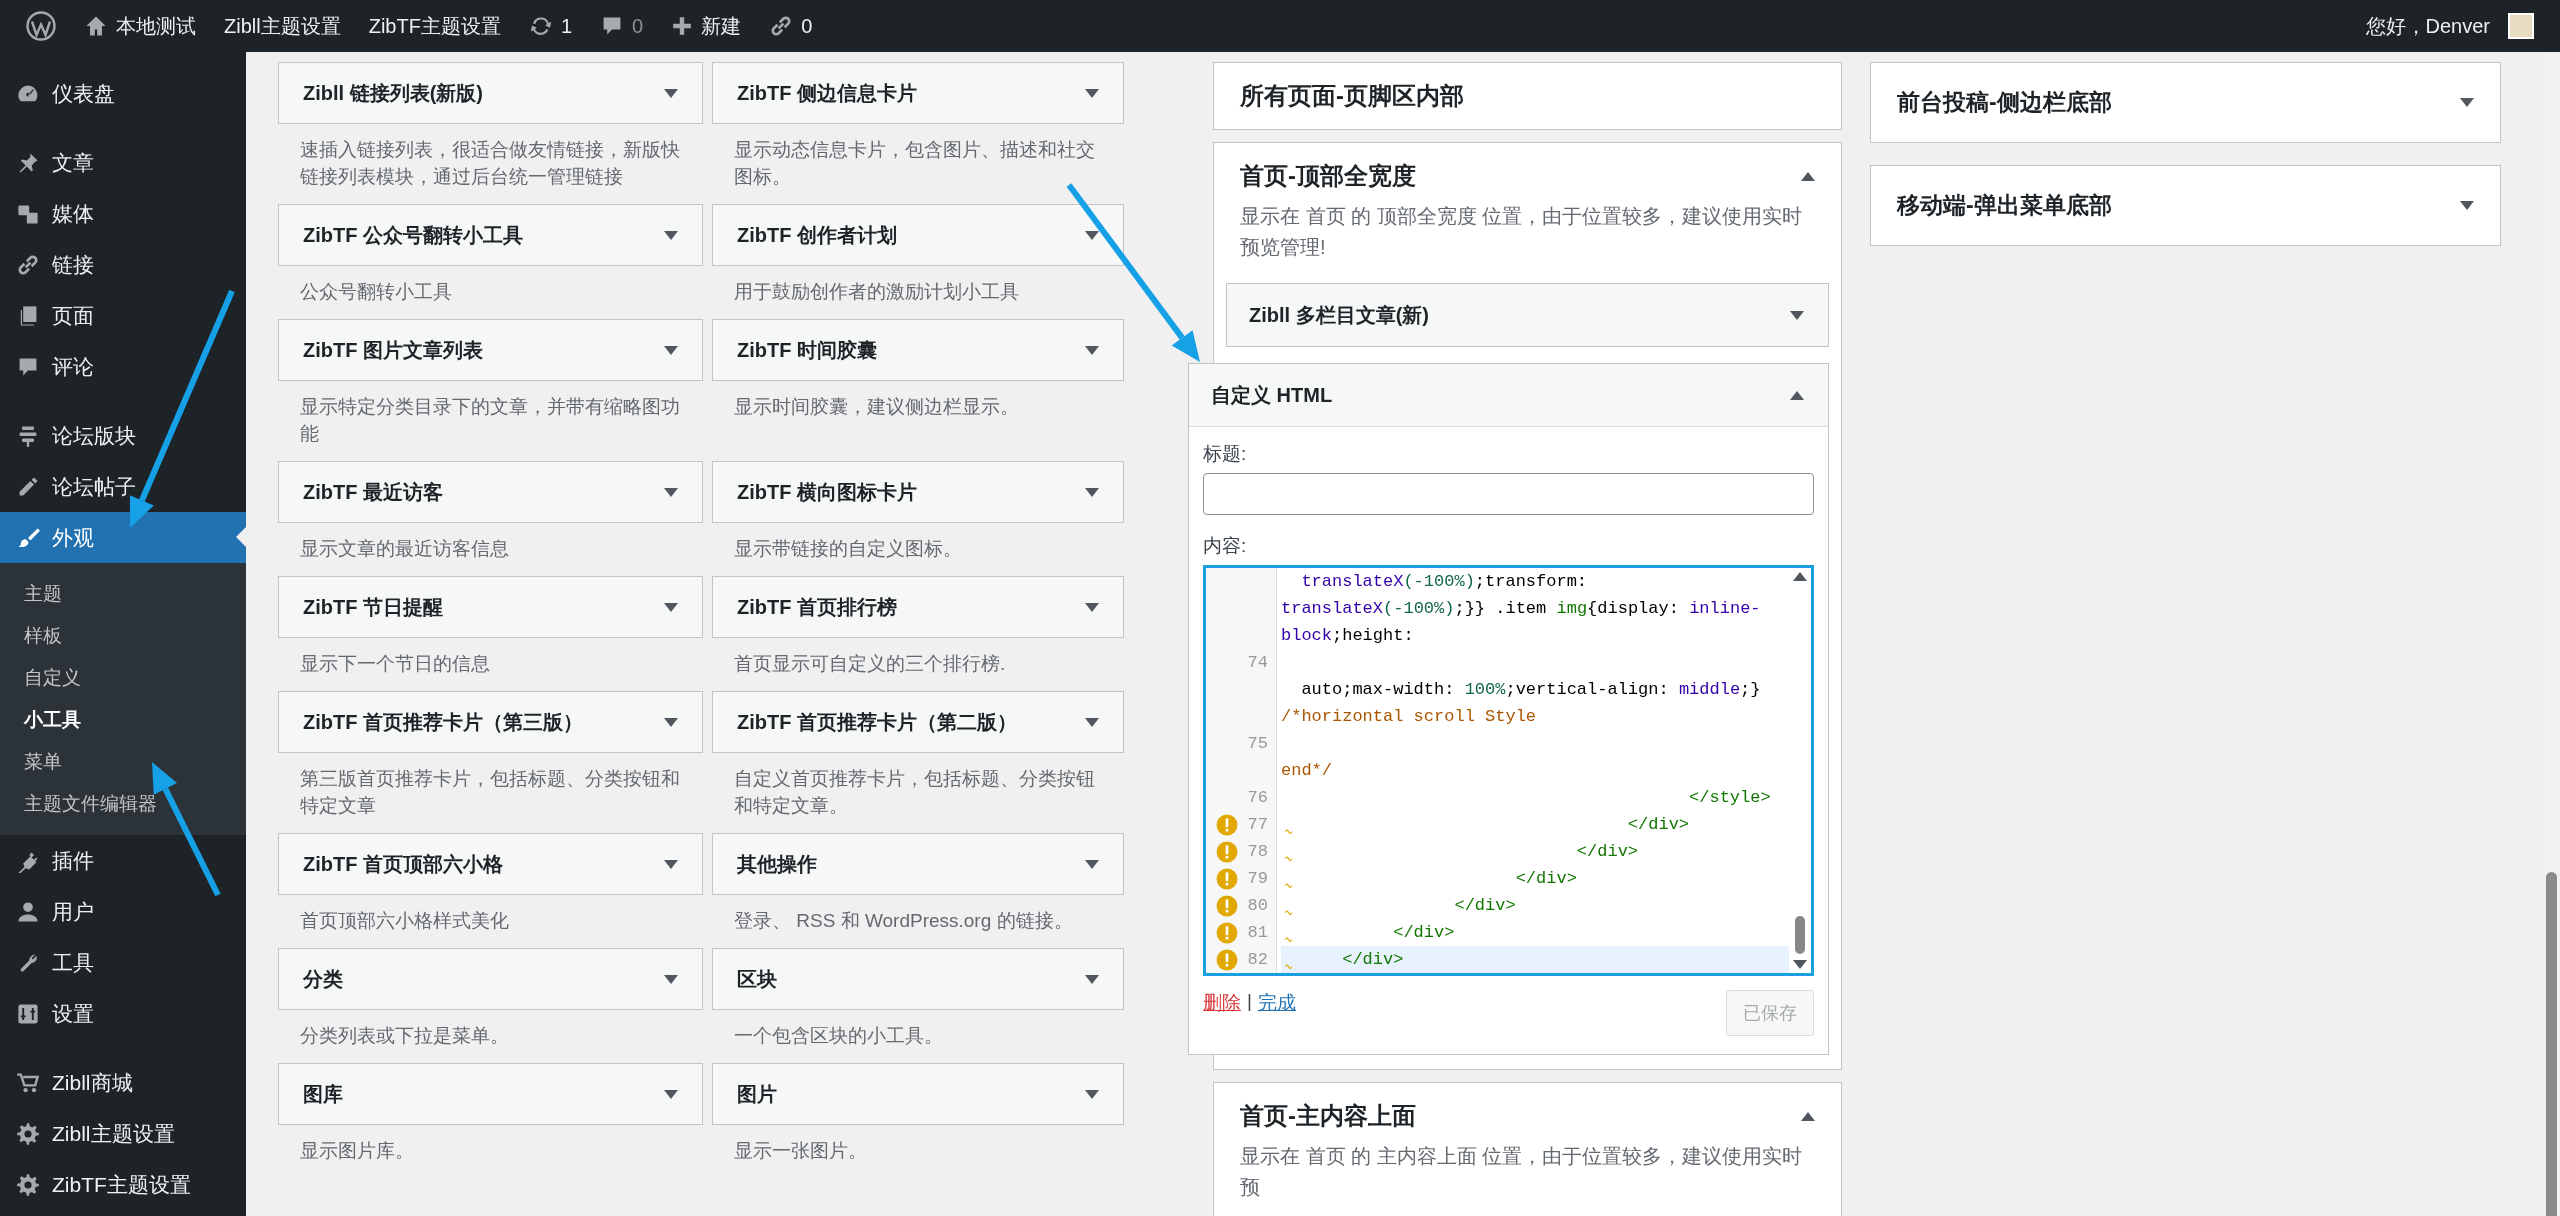 Image resolution: width=2560 pixels, height=1216 pixels. What do you see at coordinates (123, 213) in the screenshot?
I see `sidebar-item: 媒体` at bounding box center [123, 213].